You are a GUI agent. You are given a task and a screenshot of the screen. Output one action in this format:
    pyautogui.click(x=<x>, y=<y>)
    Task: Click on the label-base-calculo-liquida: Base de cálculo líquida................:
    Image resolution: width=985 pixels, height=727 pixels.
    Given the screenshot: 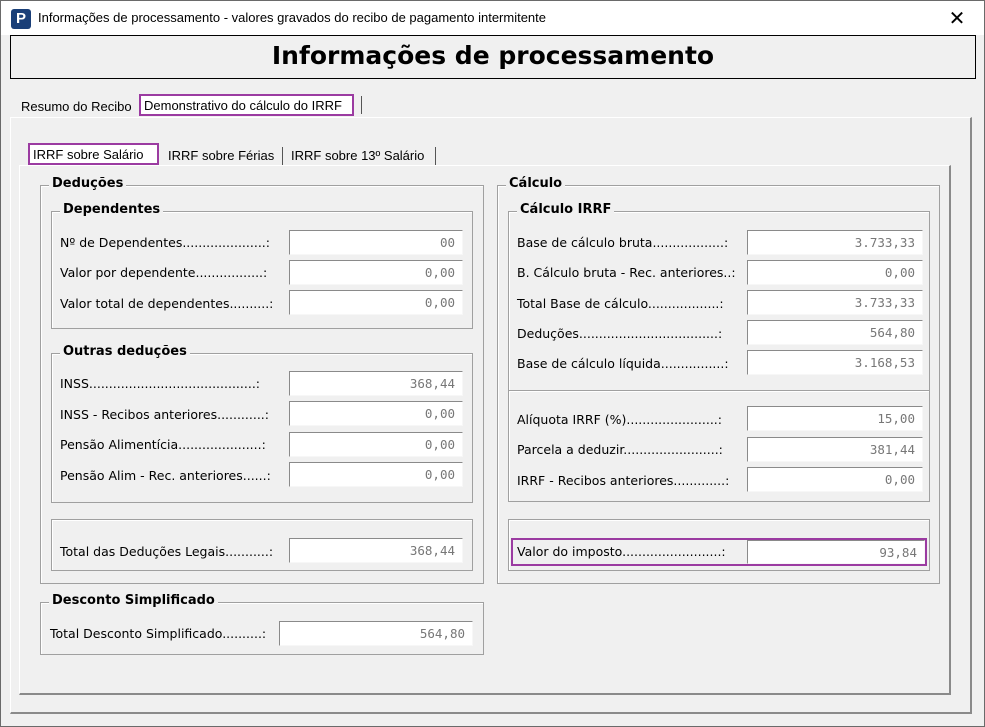 What is the action you would take?
    pyautogui.click(x=623, y=363)
    